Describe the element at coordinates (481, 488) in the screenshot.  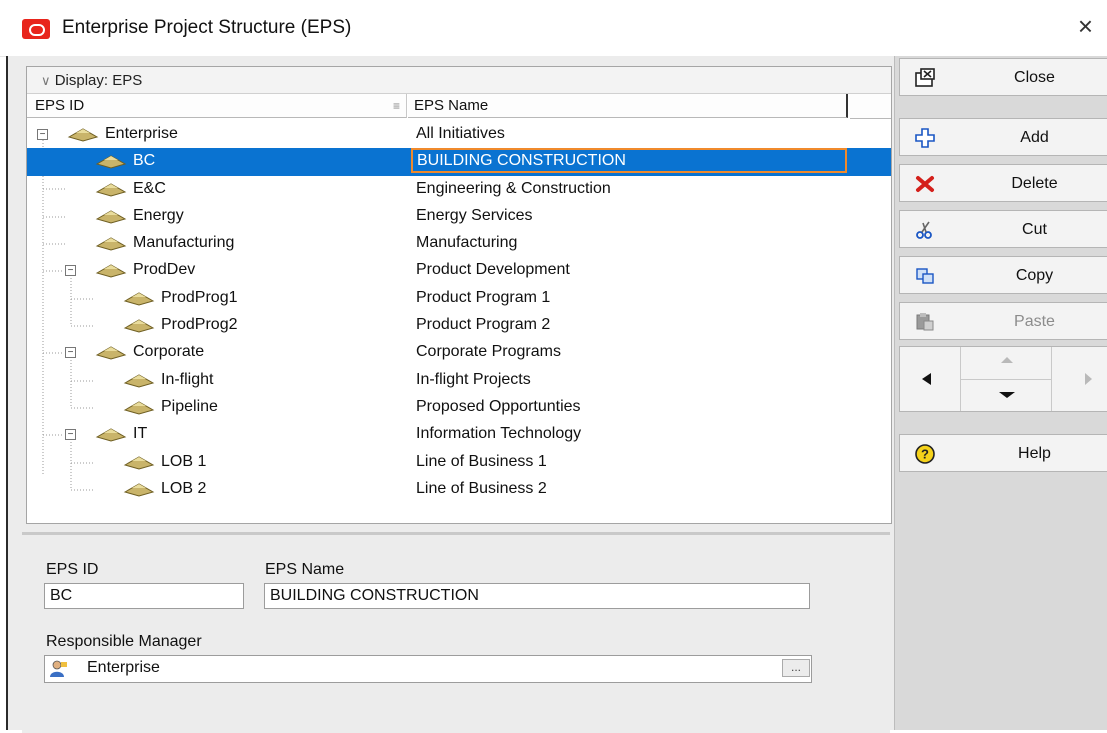
I see `tree-row-eps-name: Line of Business 2` at that location.